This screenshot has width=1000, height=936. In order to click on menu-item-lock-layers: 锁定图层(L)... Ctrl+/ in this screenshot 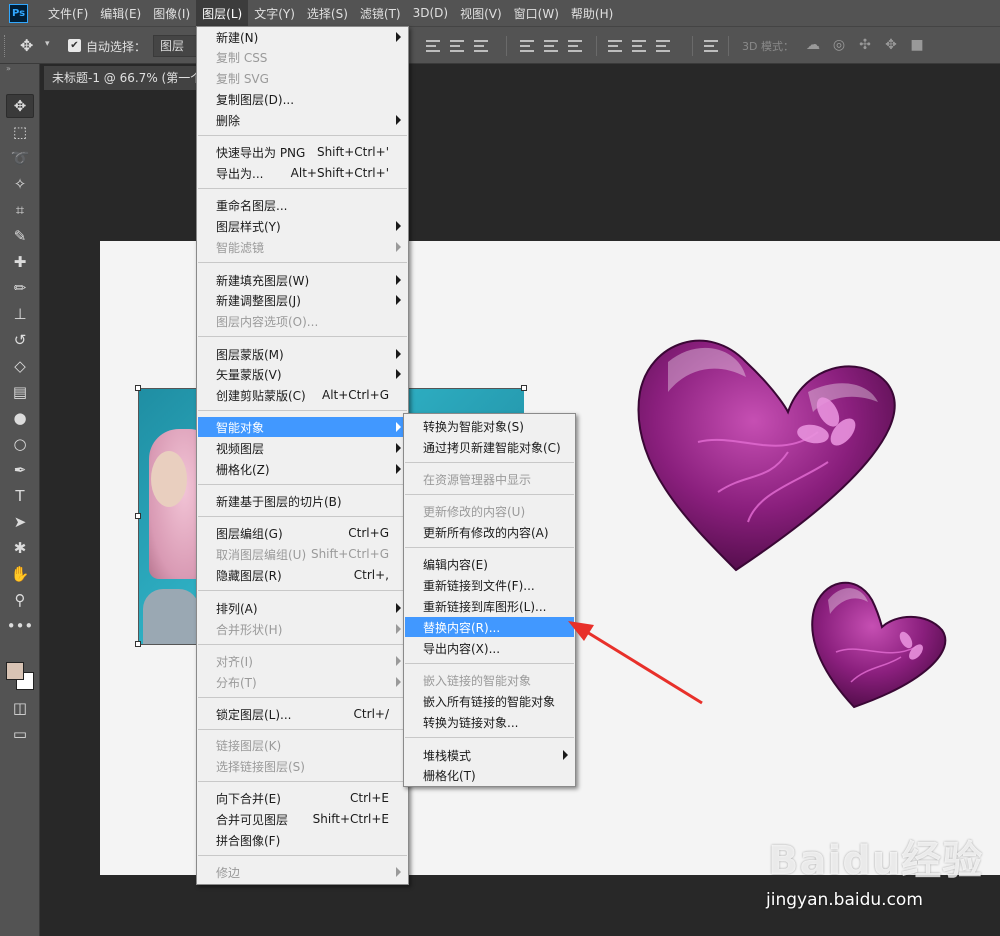, I will do `click(302, 714)`.